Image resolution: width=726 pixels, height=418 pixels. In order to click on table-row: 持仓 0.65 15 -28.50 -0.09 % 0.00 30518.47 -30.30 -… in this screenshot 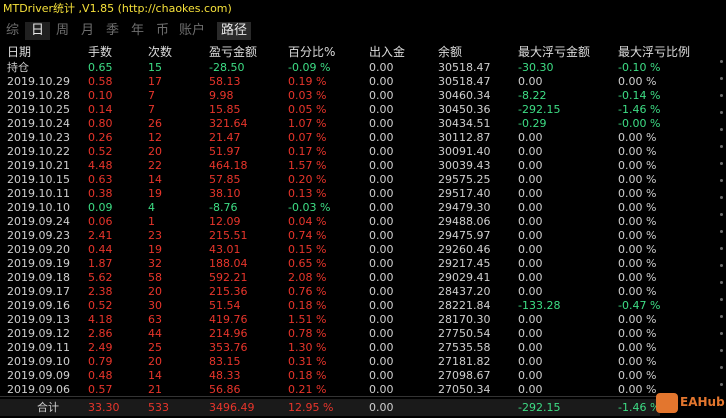, I will do `click(330, 67)`.